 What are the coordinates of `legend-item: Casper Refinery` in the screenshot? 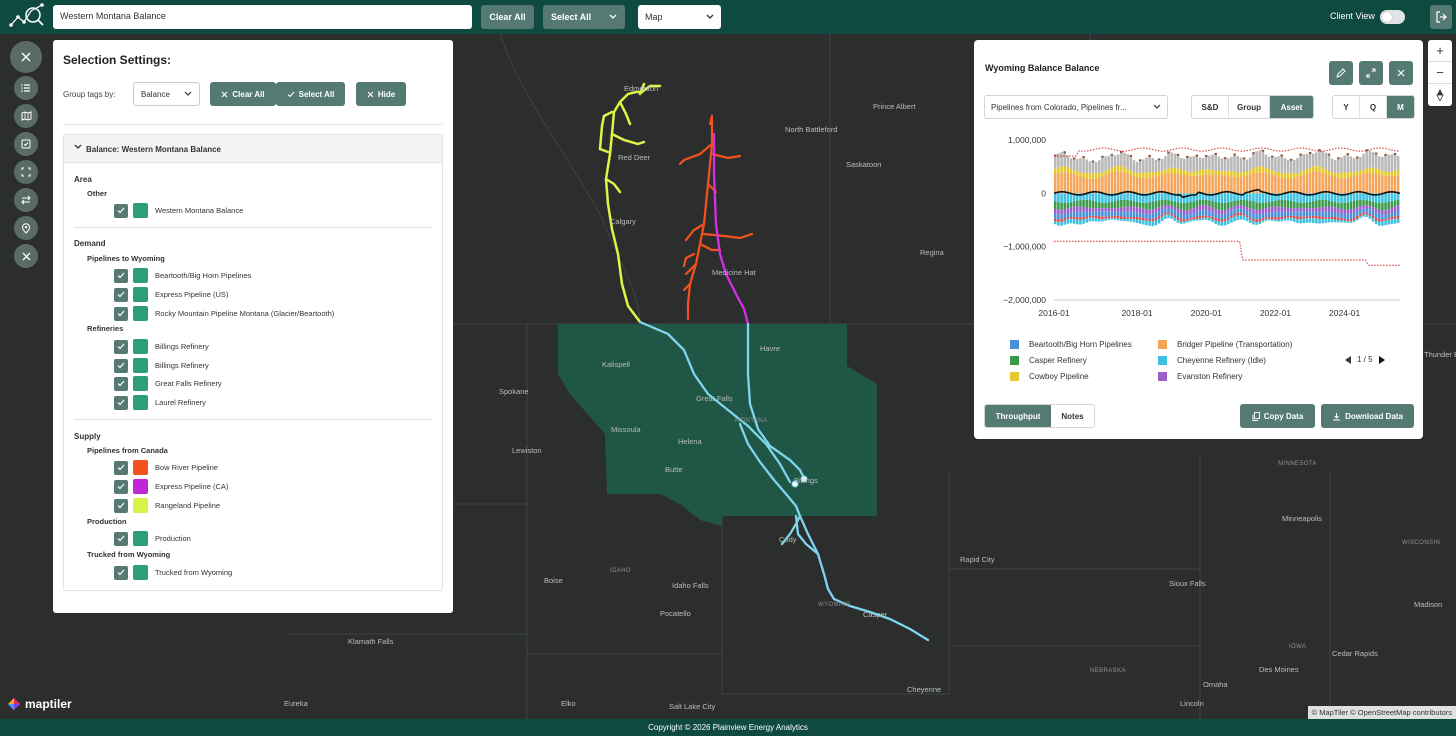 It's located at (1048, 360).